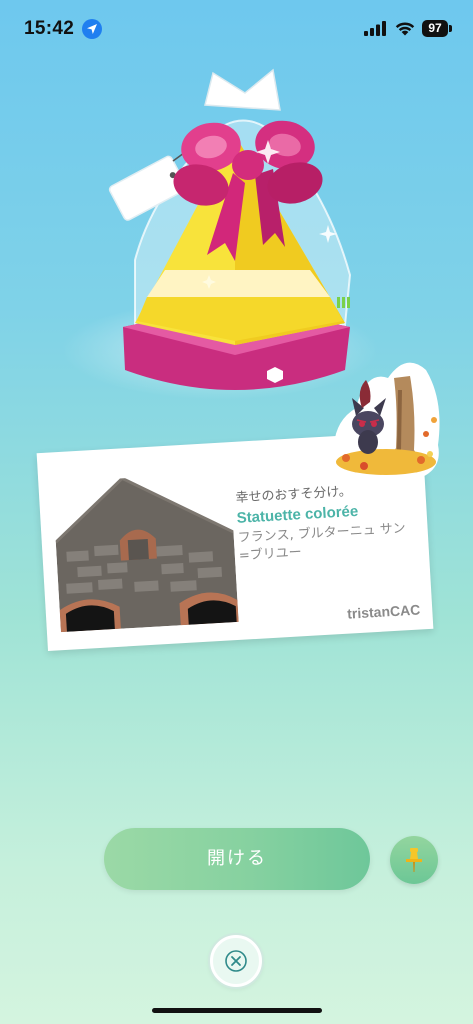 The height and width of the screenshot is (1024, 473). I want to click on status-time: 15:42, so click(49, 28).